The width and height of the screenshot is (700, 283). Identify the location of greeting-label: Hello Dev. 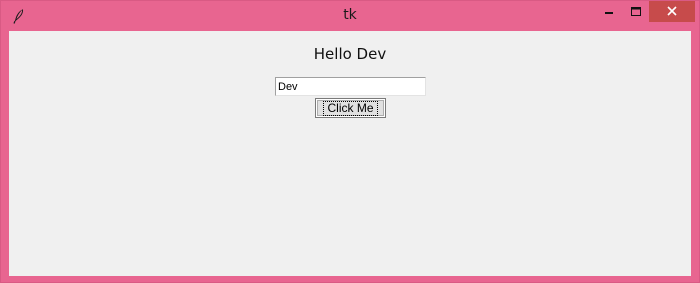
(350, 54).